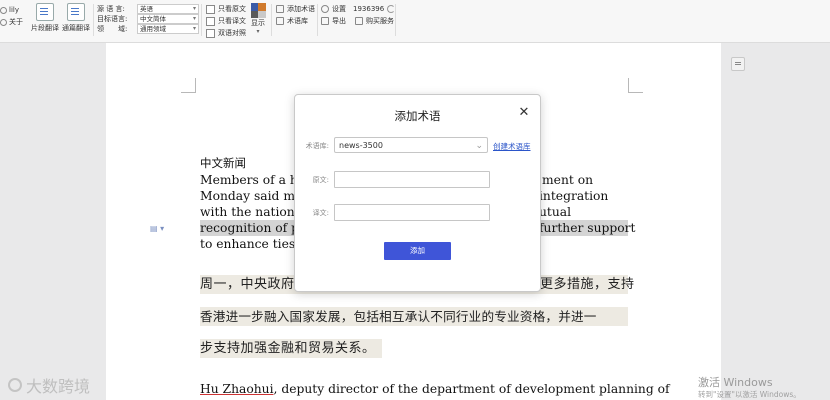  Describe the element at coordinates (112, 19) in the screenshot. I see `target-lang-label: 目标语言:` at that location.